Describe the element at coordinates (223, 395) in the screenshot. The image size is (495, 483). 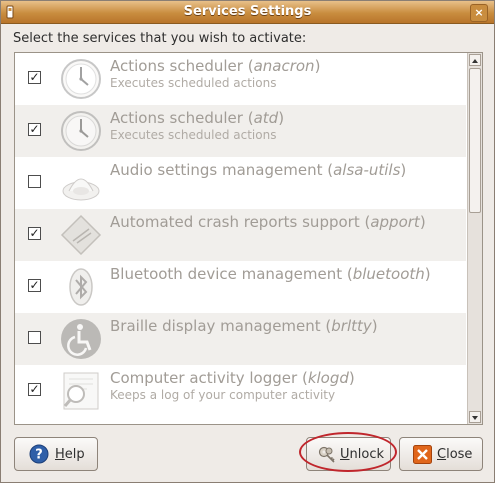
I see `service-description: Keeps a log of your computer activity` at that location.